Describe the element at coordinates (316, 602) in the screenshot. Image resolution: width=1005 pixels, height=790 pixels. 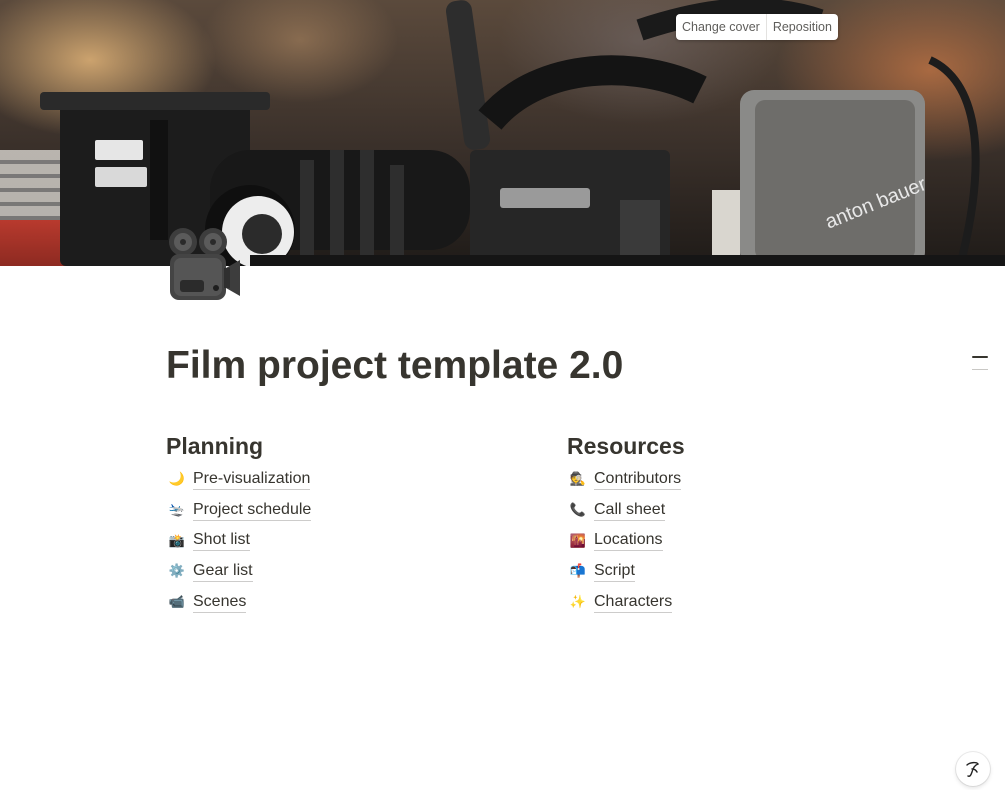
I see `page-link-scenes: 📹 Scenes` at that location.